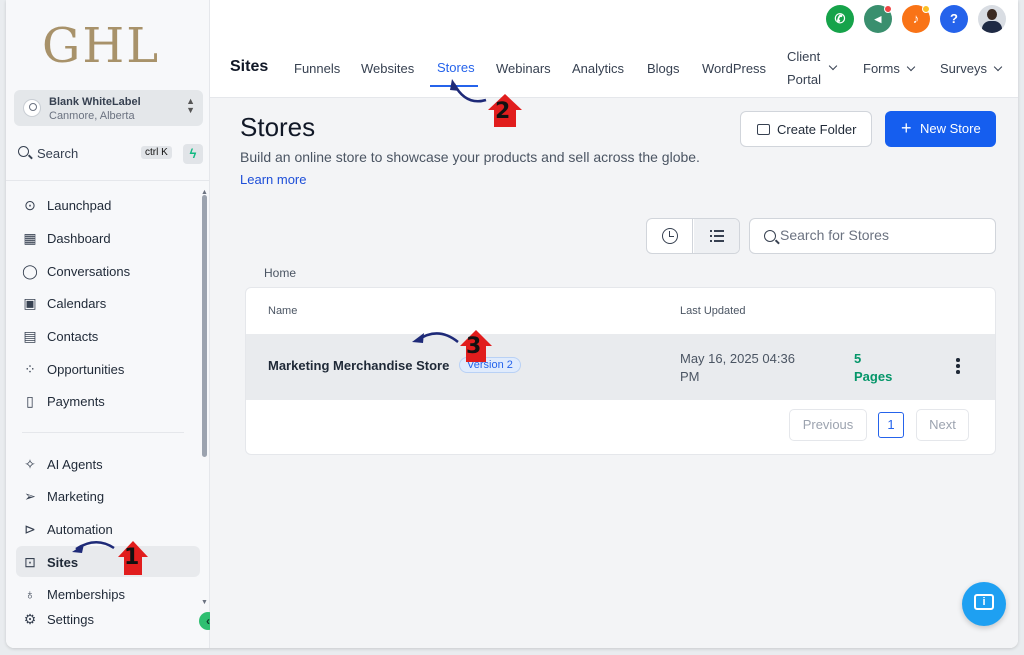 This screenshot has width=1024, height=655. I want to click on previous-page-button: Previous, so click(828, 425).